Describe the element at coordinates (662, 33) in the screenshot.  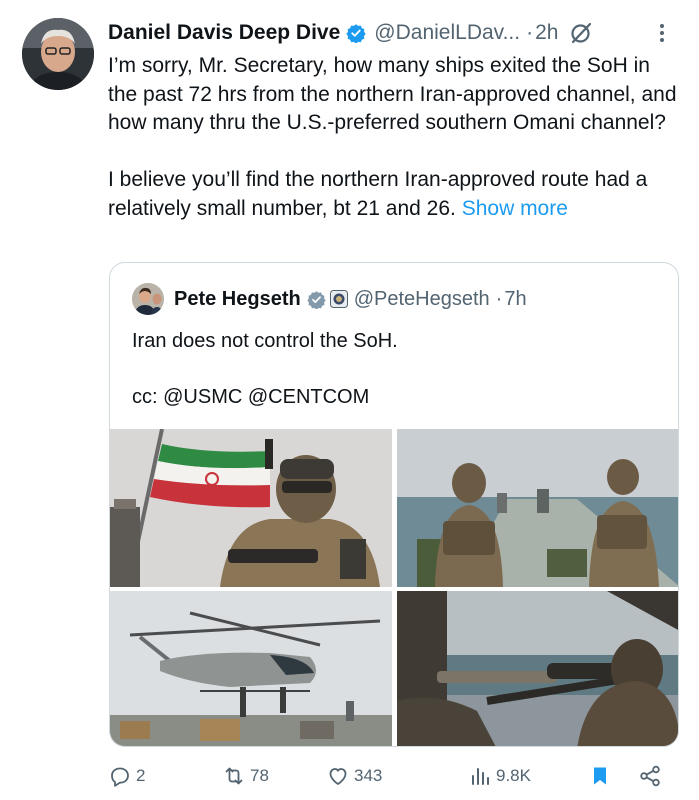
I see `more-options-icon` at that location.